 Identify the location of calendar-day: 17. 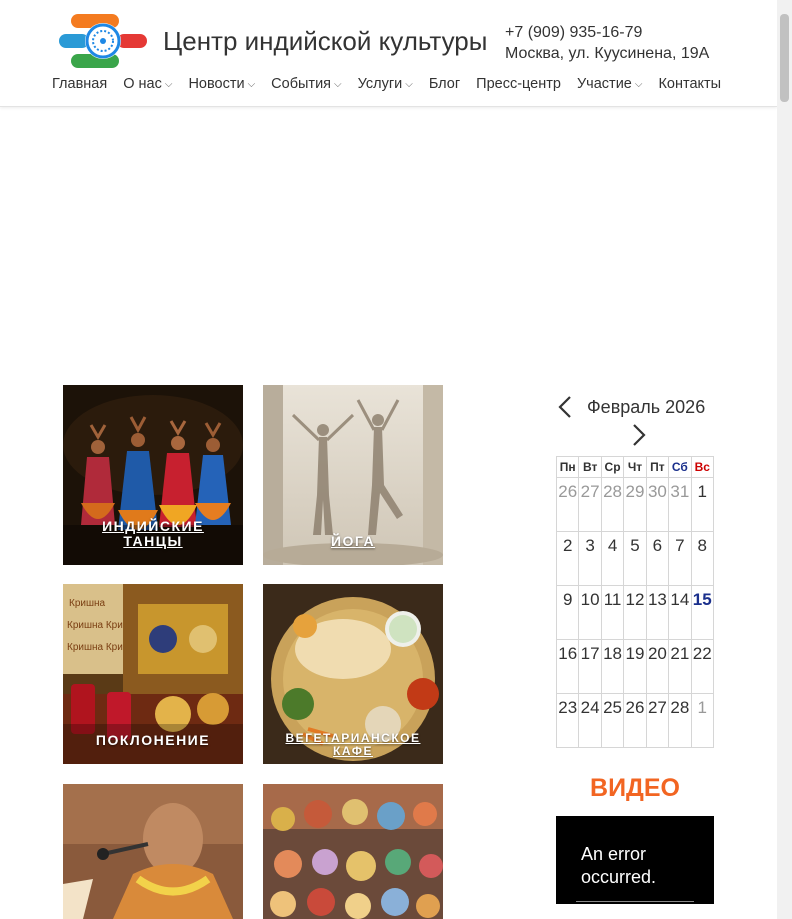
(590, 666).